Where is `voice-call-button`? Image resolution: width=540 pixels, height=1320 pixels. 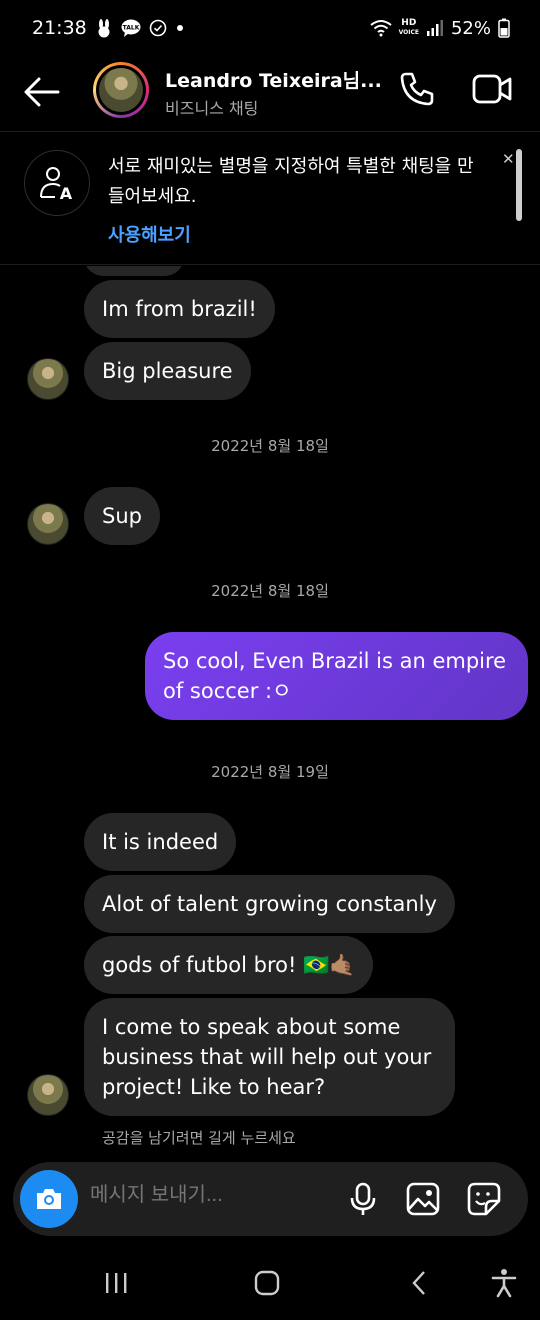 voice-call-button is located at coordinates (417, 89).